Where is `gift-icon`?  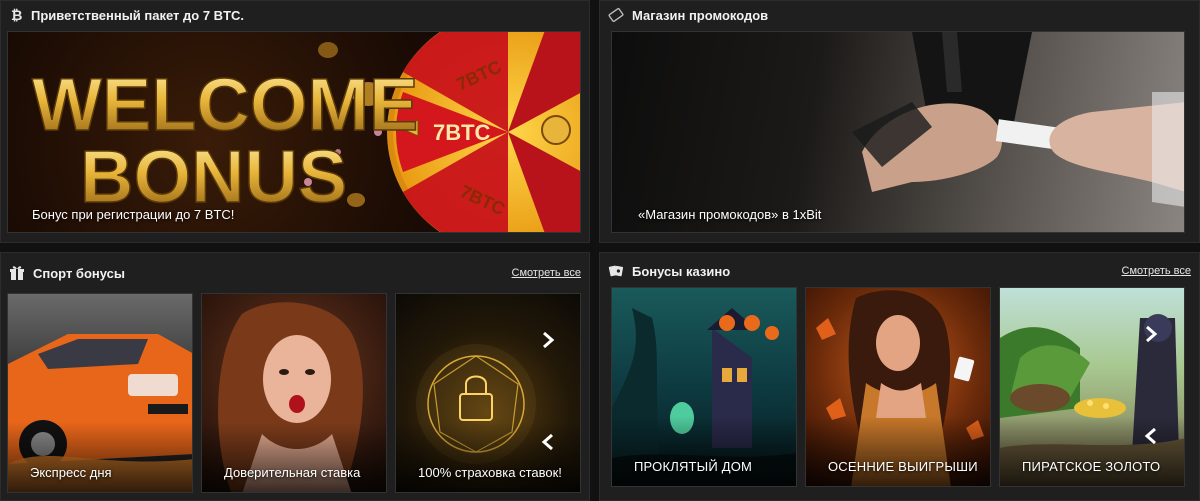 gift-icon is located at coordinates (17, 273).